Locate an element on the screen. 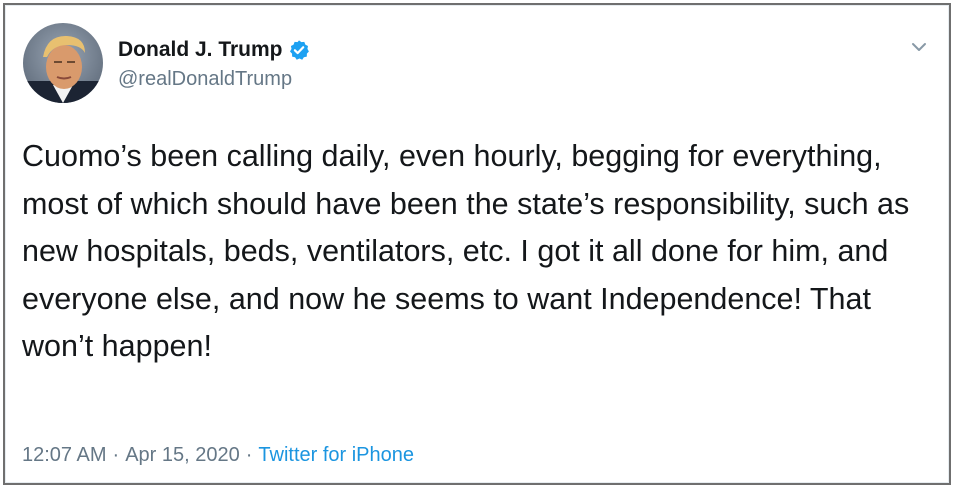  author-name-row: Donald J. Trump is located at coordinates (214, 50).